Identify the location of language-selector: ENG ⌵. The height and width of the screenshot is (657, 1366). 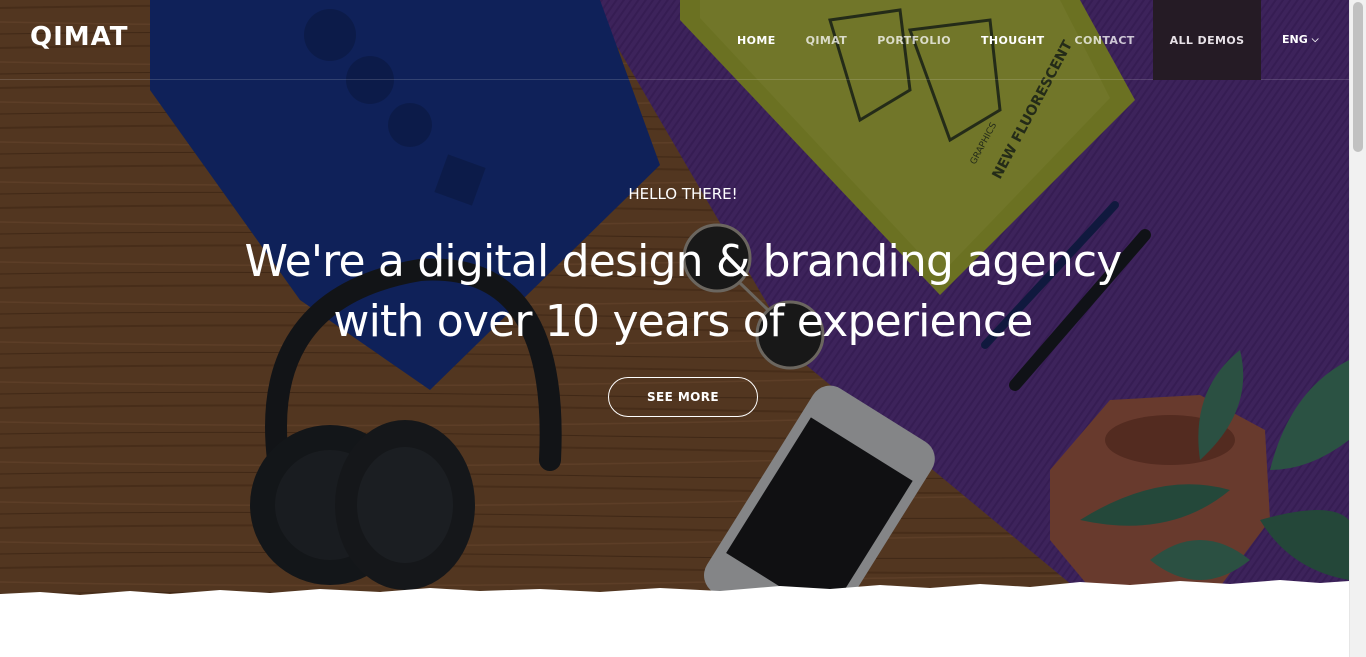
(1300, 39).